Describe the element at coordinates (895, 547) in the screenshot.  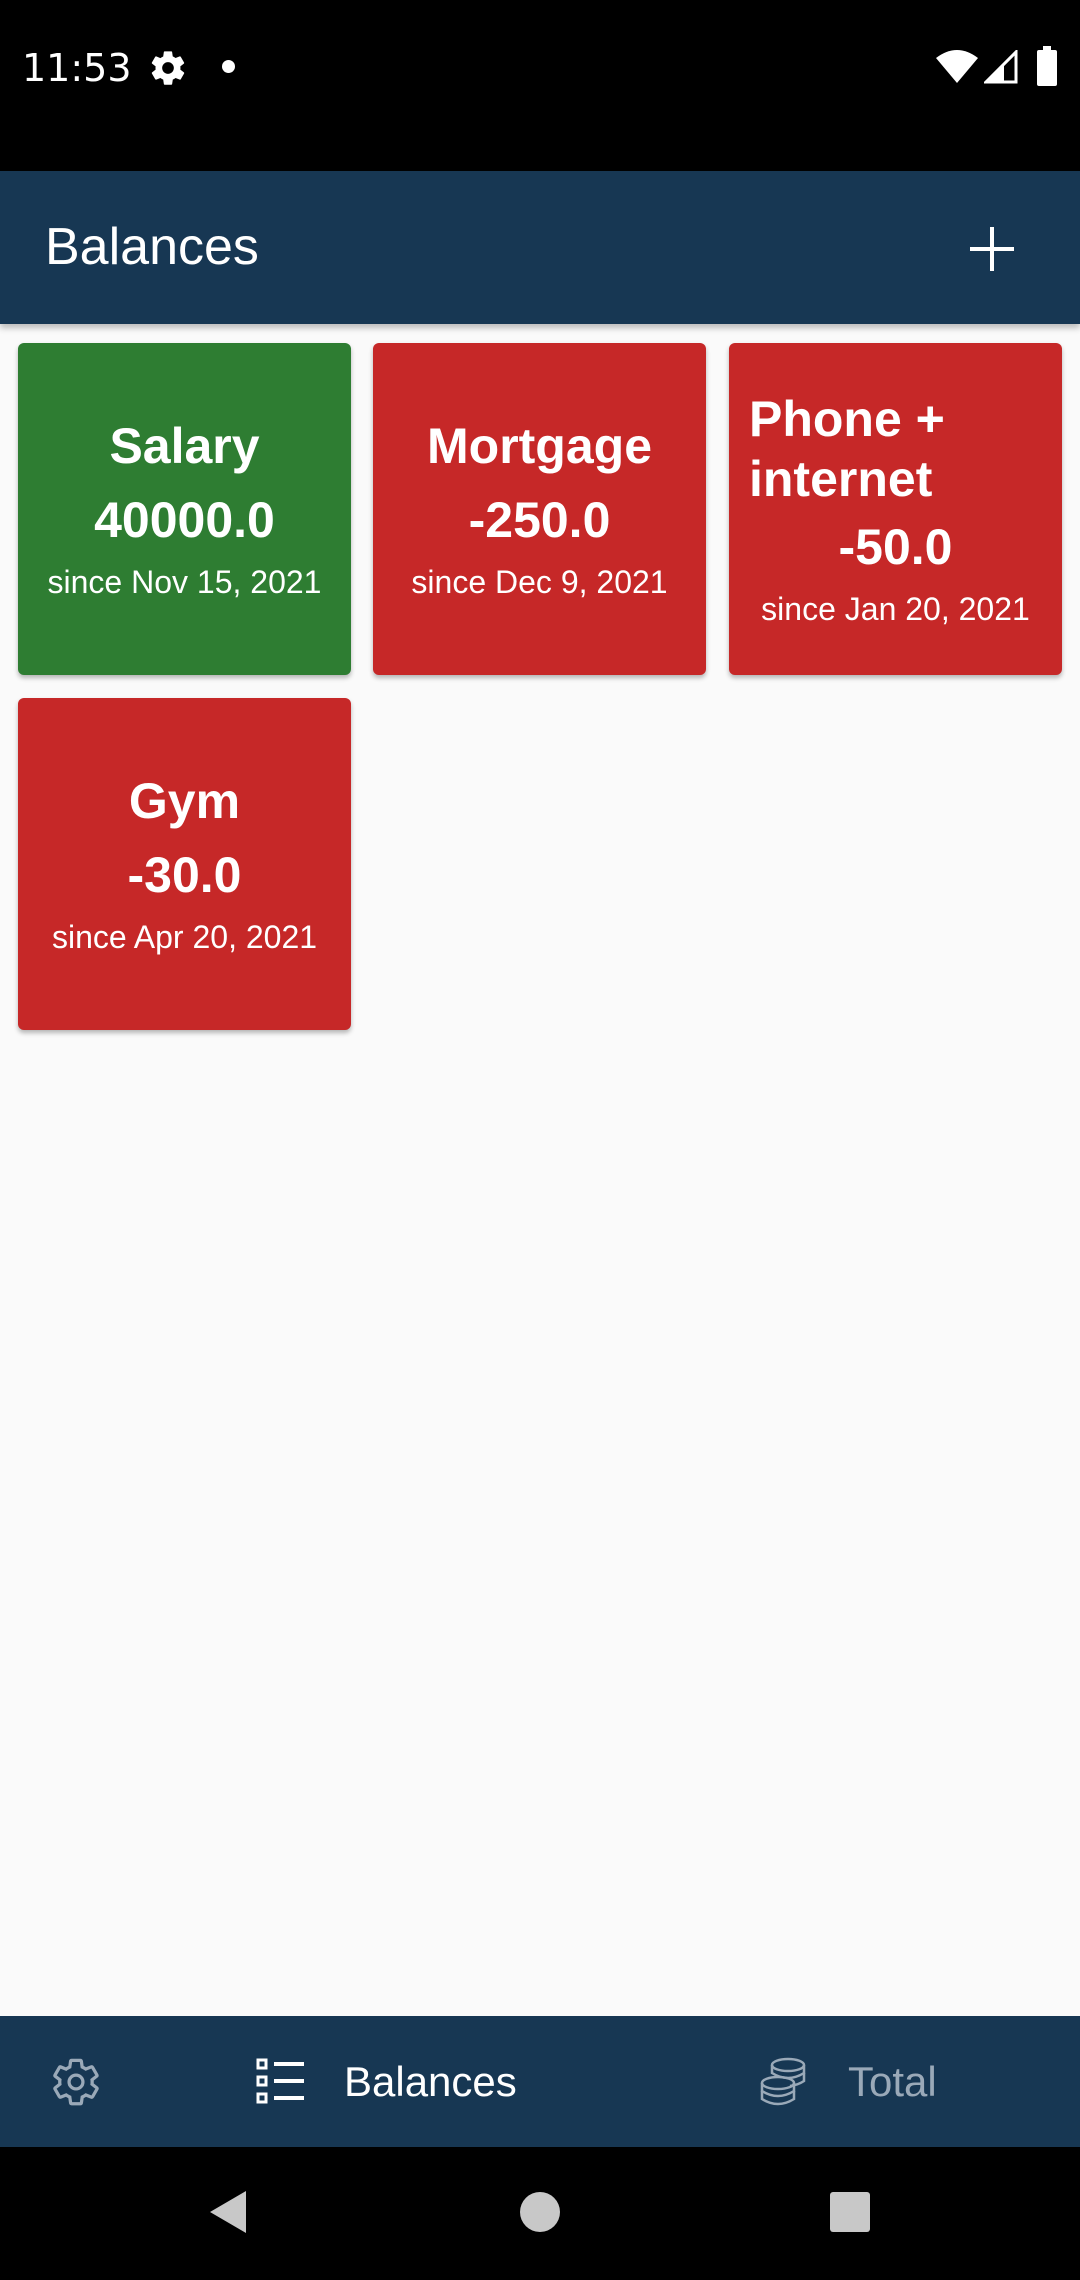
I see `balance-amount: -50.0` at that location.